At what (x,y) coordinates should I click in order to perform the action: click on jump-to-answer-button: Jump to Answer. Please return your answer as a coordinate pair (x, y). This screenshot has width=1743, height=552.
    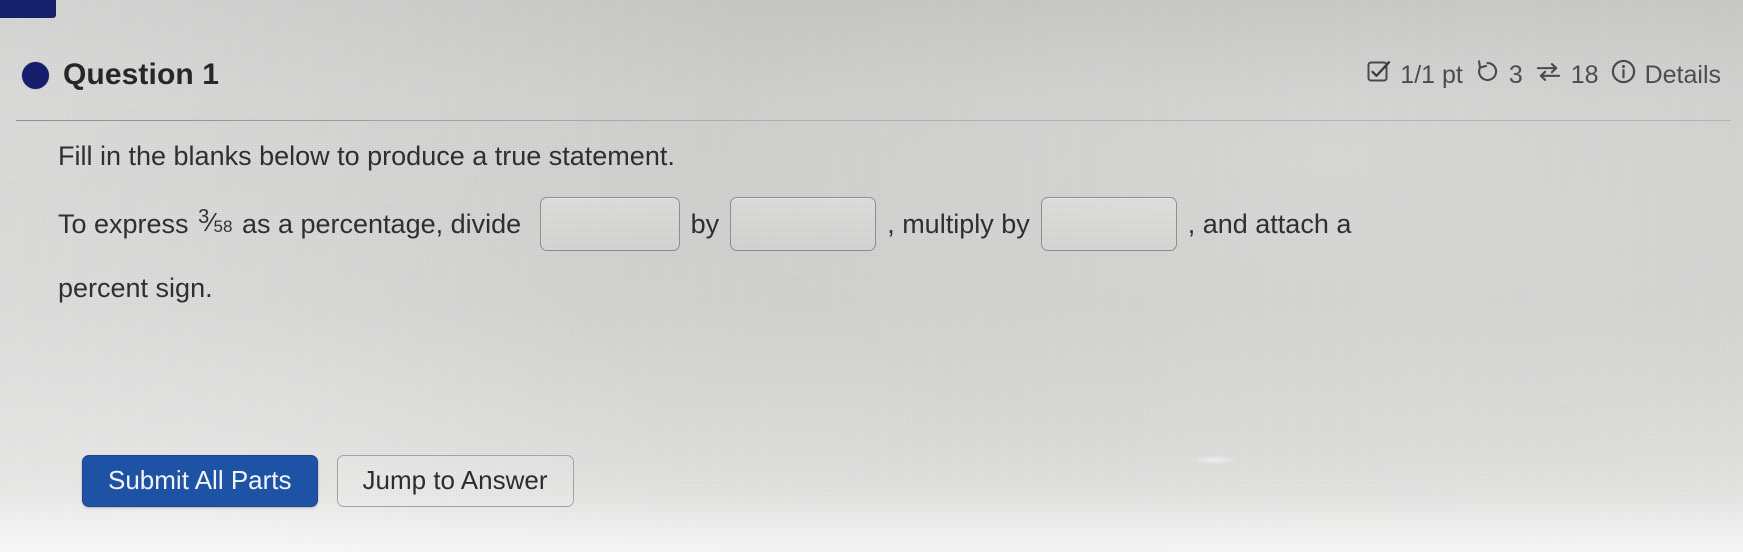
    Looking at the image, I should click on (455, 481).